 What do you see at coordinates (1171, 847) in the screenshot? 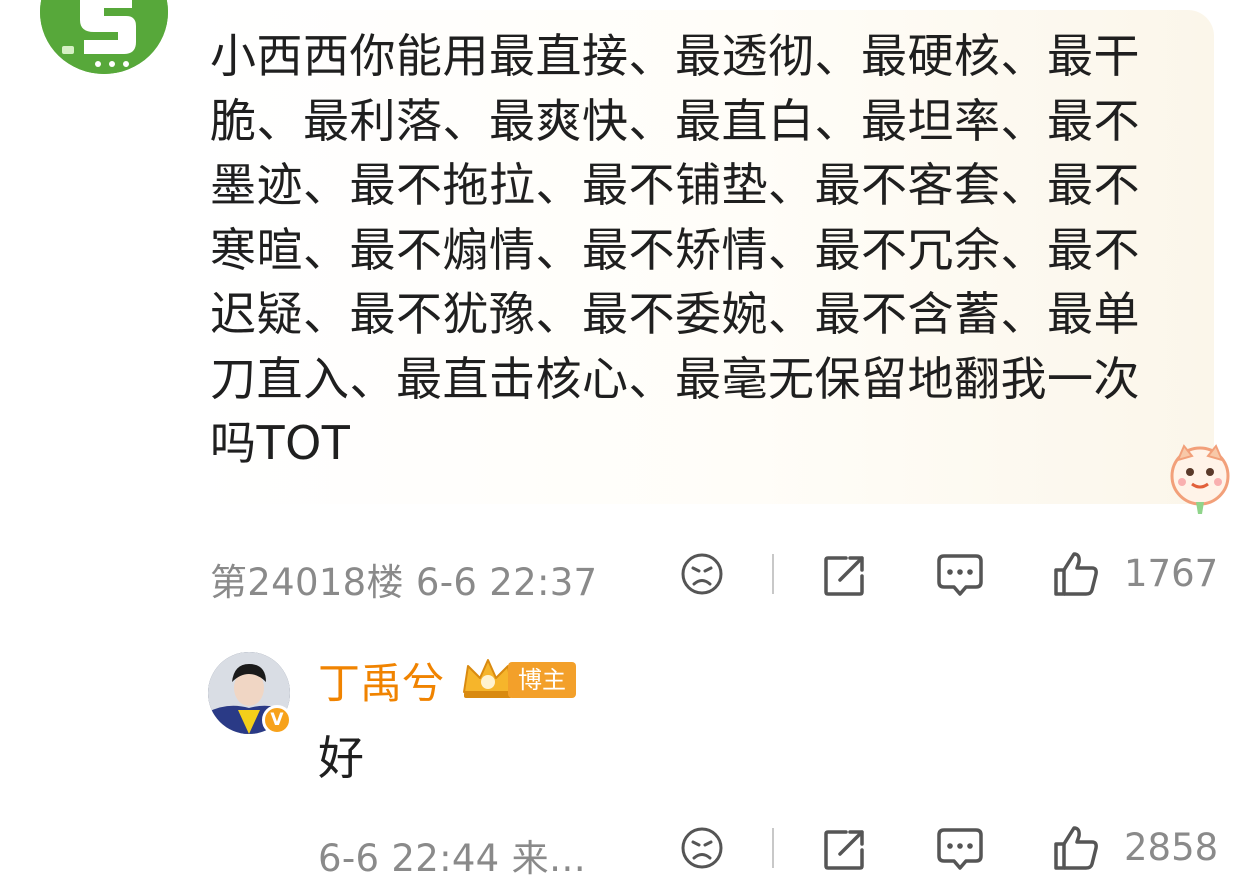
I see `like-count: 2858` at bounding box center [1171, 847].